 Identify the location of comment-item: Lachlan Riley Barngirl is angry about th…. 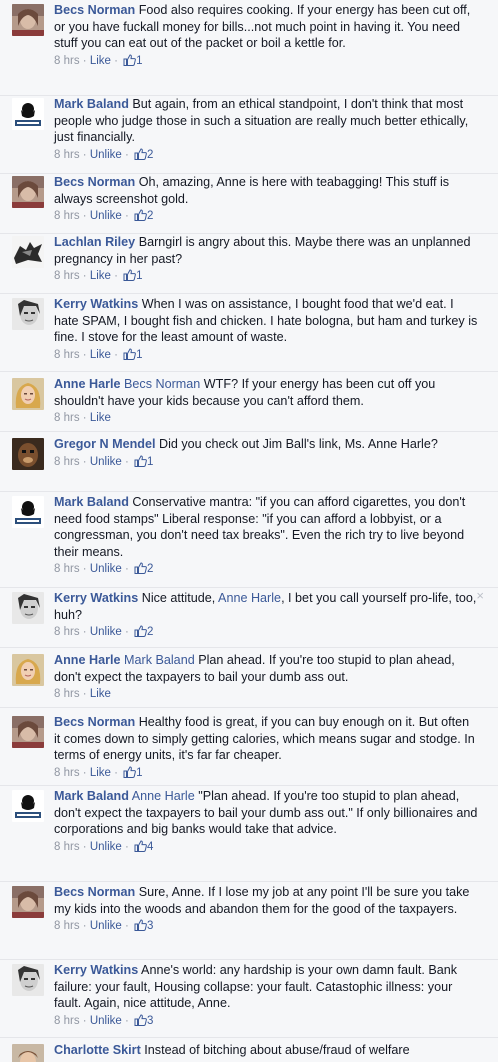
(249, 264).